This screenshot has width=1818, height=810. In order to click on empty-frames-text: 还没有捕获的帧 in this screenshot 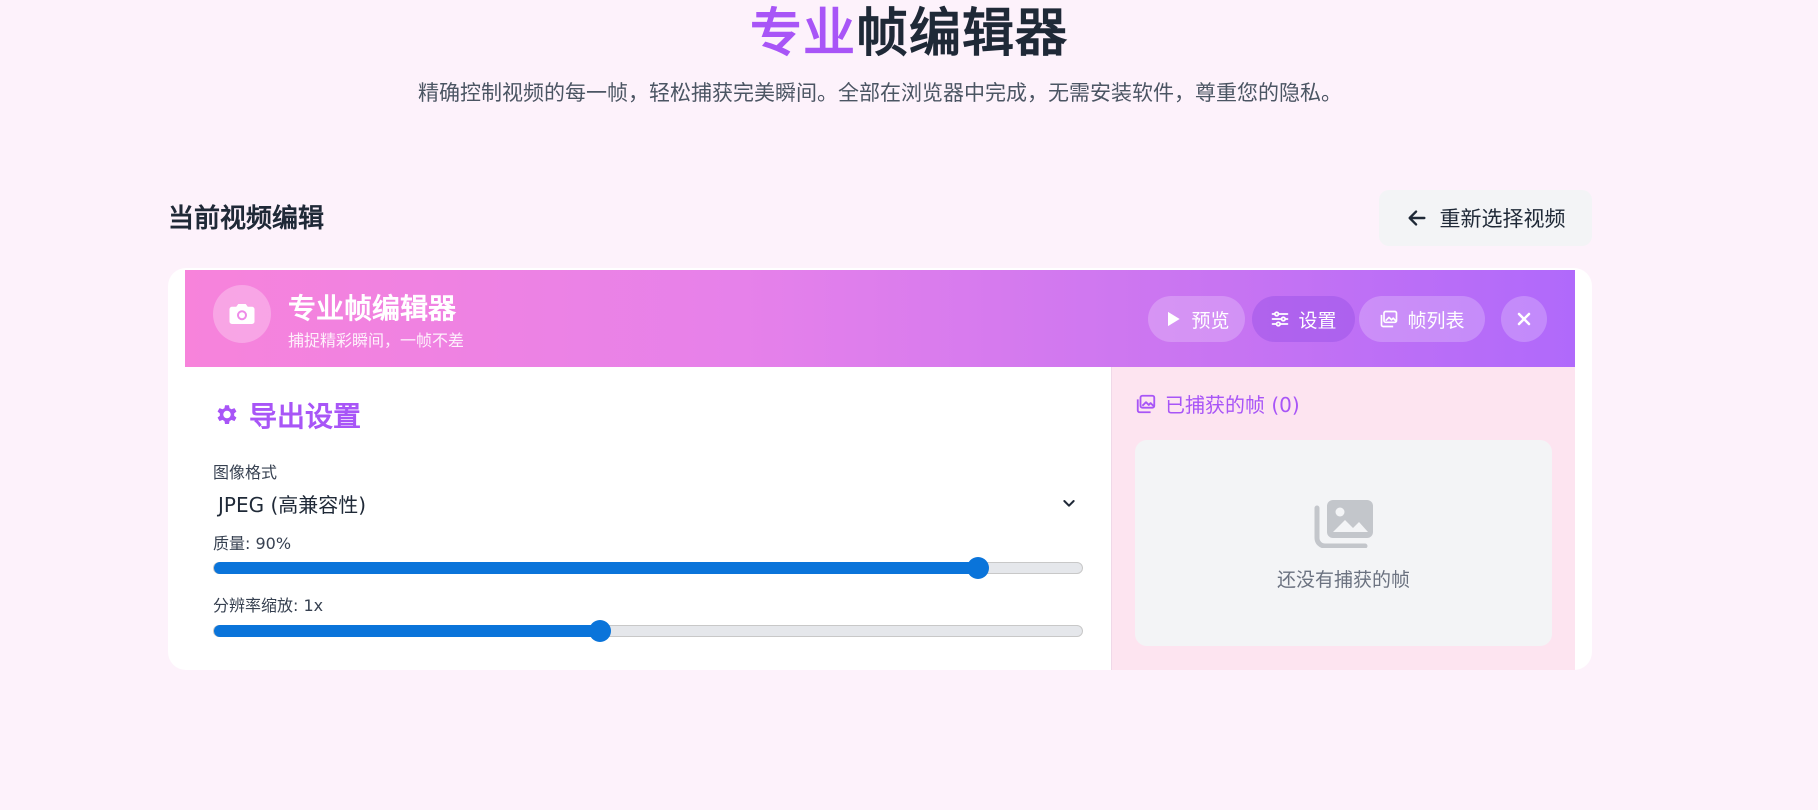, I will do `click(1343, 580)`.